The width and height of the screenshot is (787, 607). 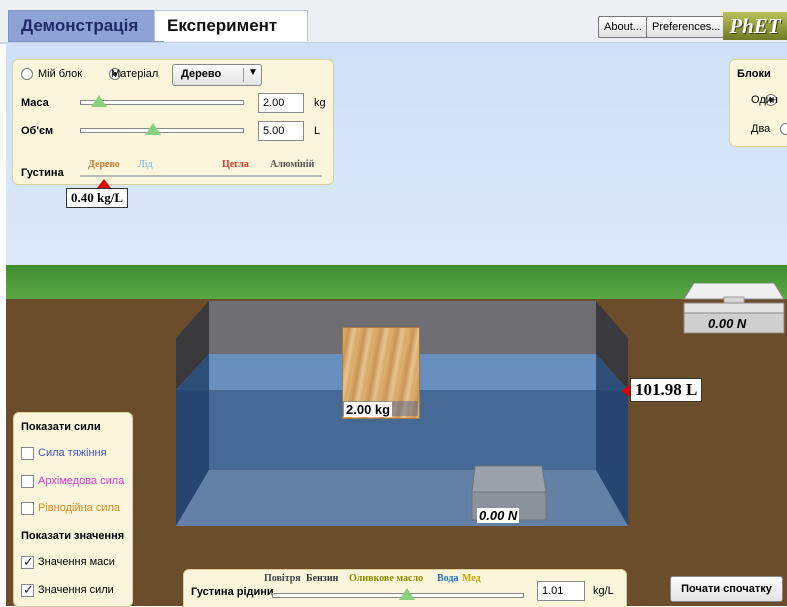 What do you see at coordinates (145, 164) in the screenshot?
I see `density-mark-ice: Лід` at bounding box center [145, 164].